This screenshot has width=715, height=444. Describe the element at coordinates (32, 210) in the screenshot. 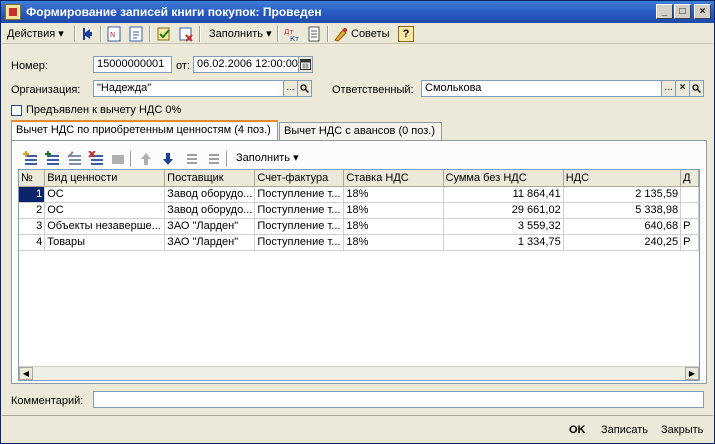

I see `cell-number: 2` at that location.